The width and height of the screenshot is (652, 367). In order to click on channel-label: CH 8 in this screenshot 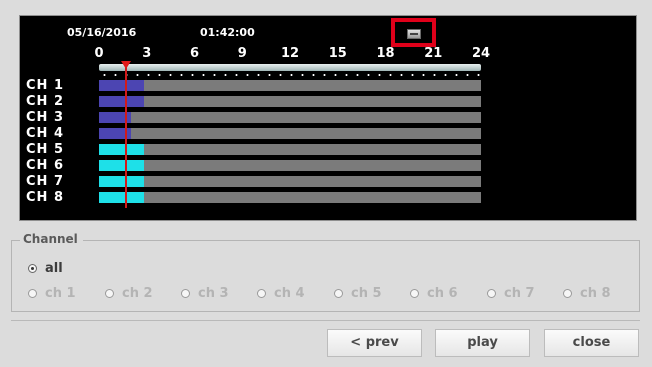, I will do `click(45, 197)`.